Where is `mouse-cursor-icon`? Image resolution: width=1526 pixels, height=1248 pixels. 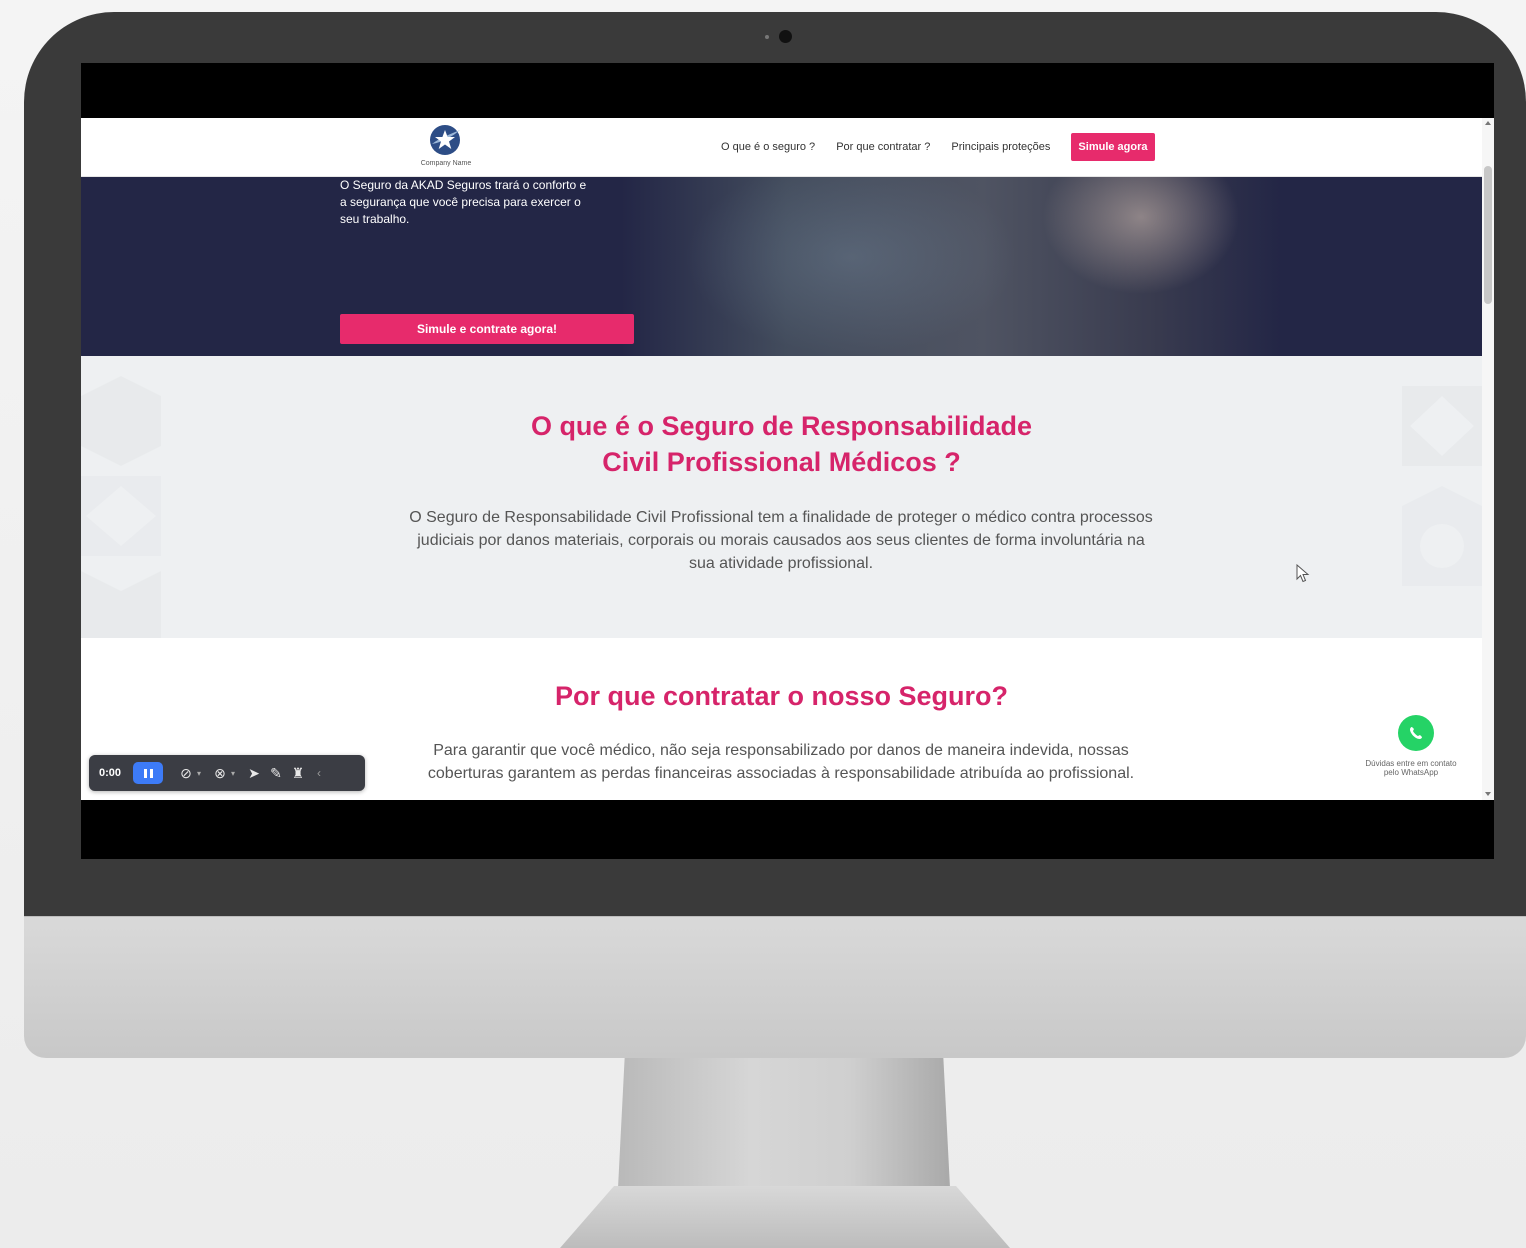 mouse-cursor-icon is located at coordinates (1303, 573).